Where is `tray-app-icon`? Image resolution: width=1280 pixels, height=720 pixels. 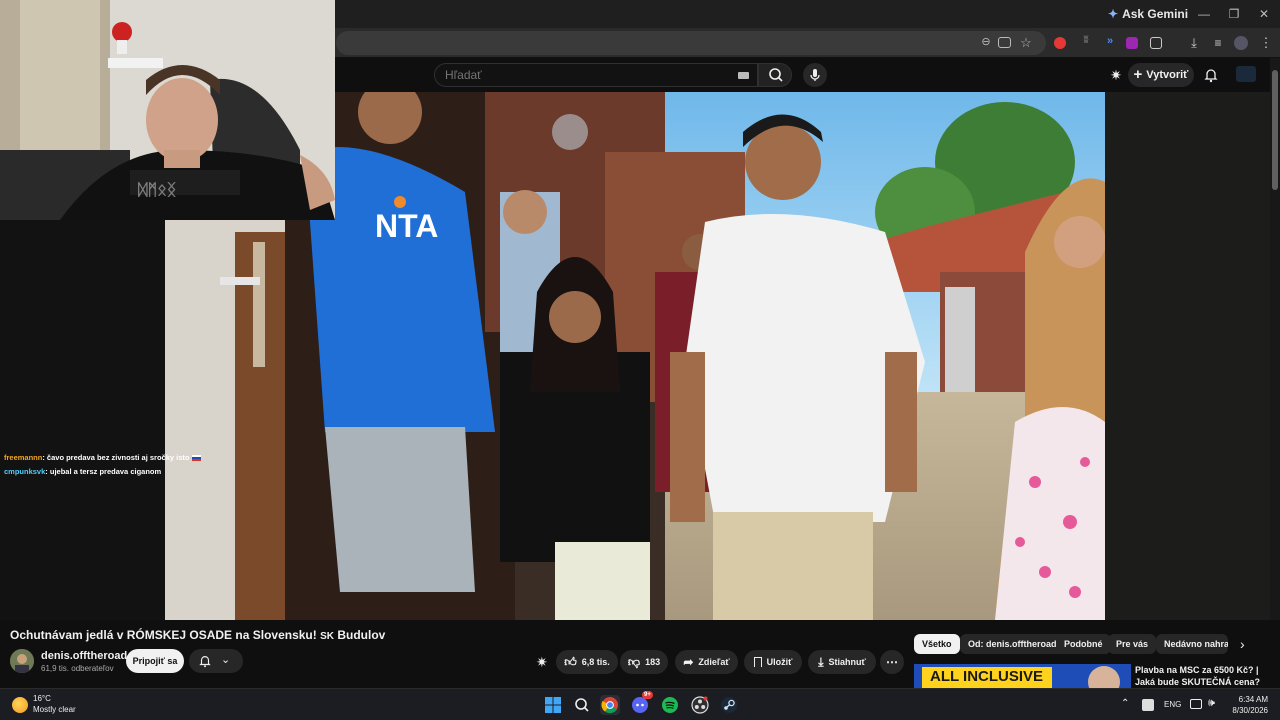 tray-app-icon is located at coordinates (1148, 705).